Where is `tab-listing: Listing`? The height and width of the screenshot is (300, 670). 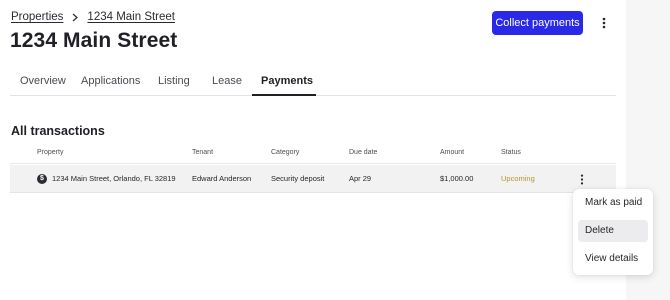
tab-listing: Listing is located at coordinates (174, 83).